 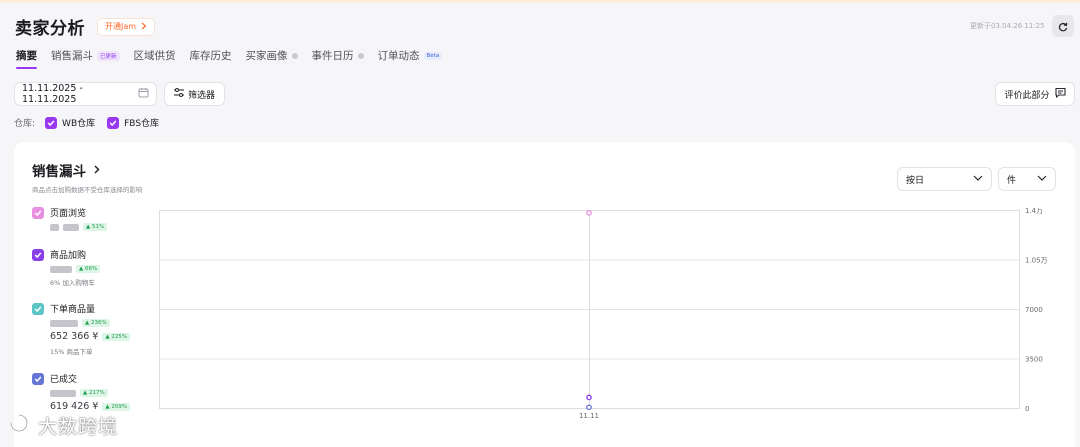 What do you see at coordinates (338, 55) in the screenshot?
I see `tab-event-calendar: 事件日历` at bounding box center [338, 55].